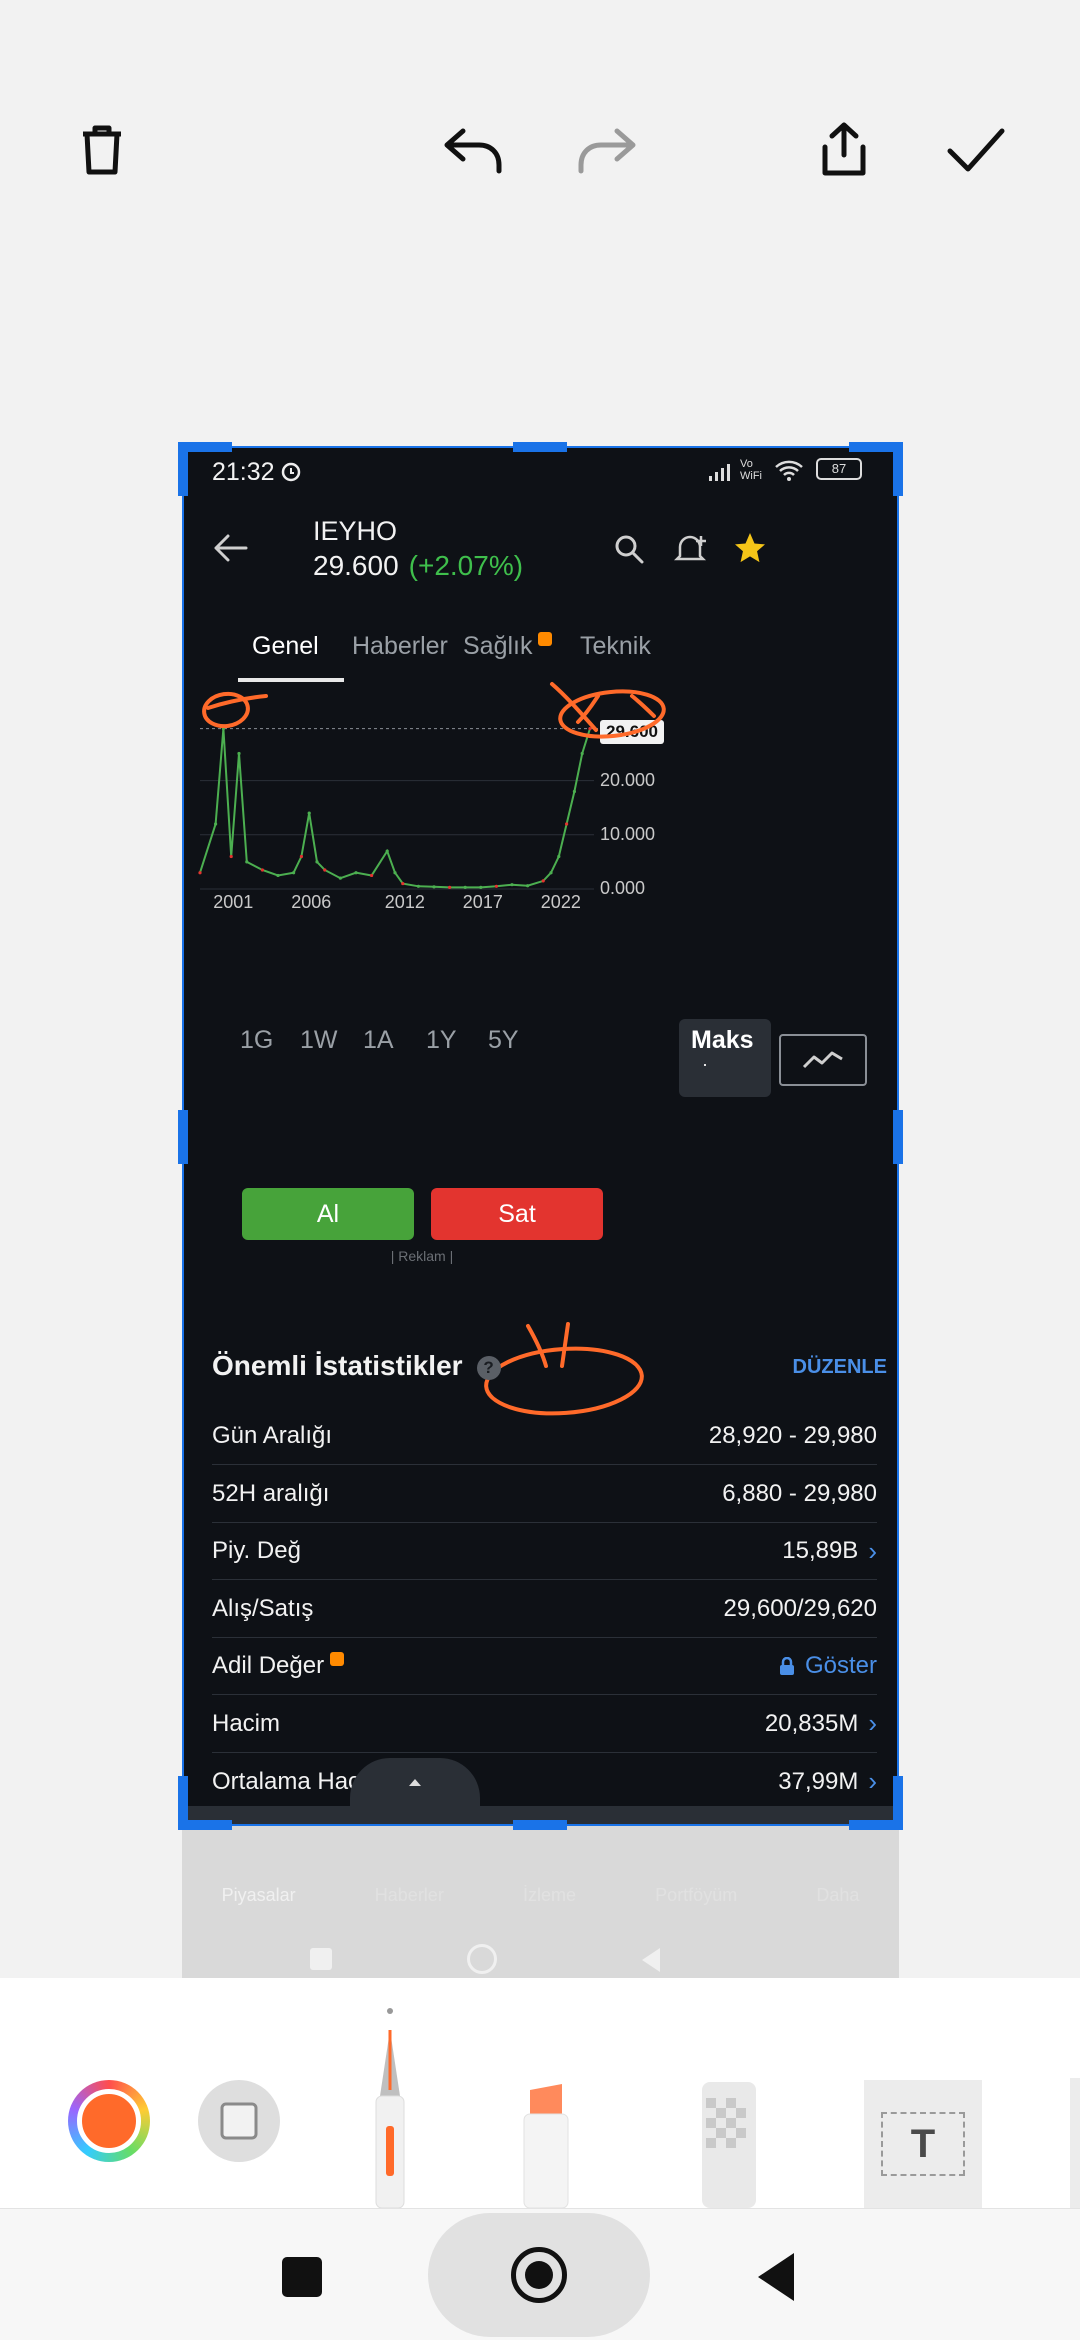 This screenshot has height=2340, width=1080. I want to click on buy-button: Al, so click(328, 1214).